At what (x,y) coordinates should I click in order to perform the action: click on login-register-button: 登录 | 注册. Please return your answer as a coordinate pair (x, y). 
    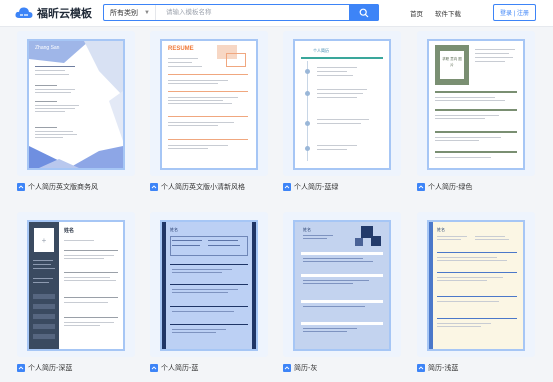
    Looking at the image, I should click on (514, 12).